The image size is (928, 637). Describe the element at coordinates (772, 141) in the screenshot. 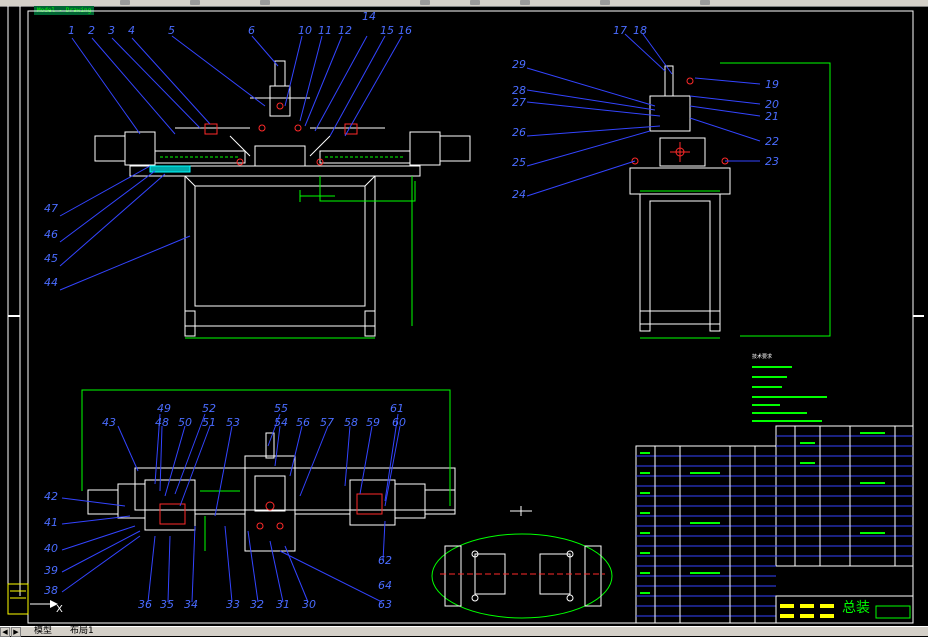

I see `part-label: 22` at that location.